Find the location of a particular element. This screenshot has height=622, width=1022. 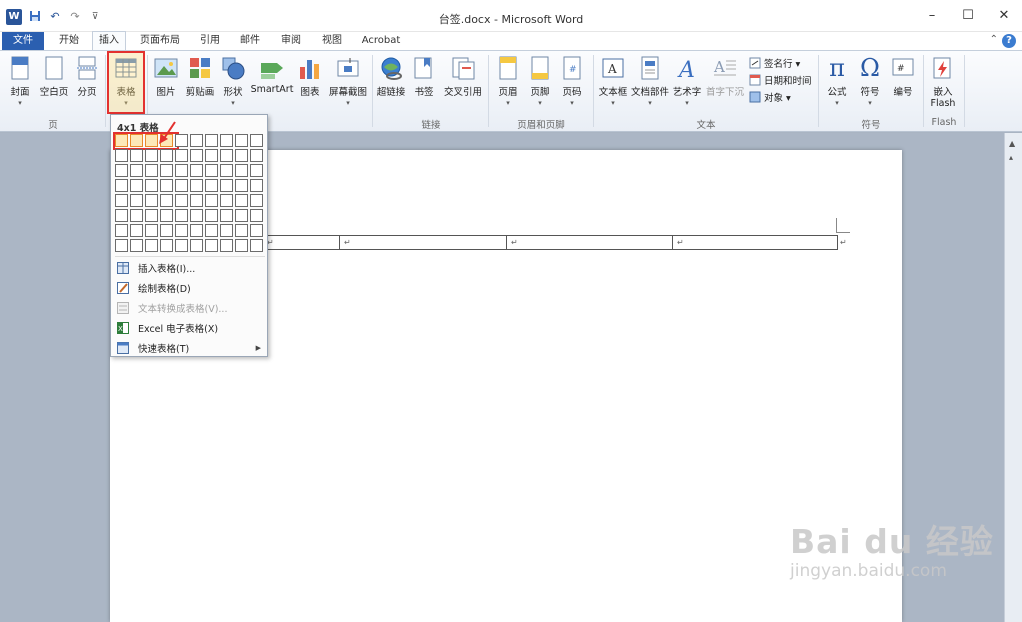

smartart-button: SmartArt is located at coordinates (272, 75).